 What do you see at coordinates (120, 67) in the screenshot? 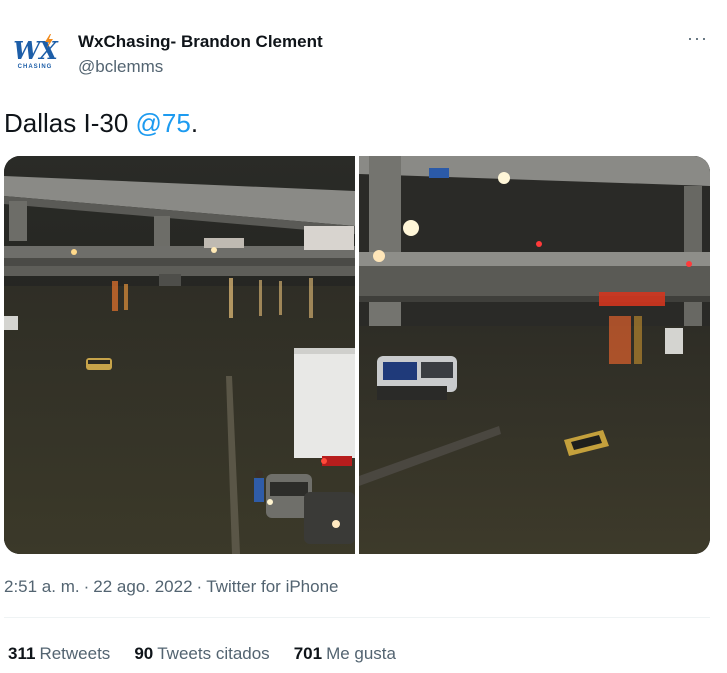
I see `author-handle: @bclemms` at bounding box center [120, 67].